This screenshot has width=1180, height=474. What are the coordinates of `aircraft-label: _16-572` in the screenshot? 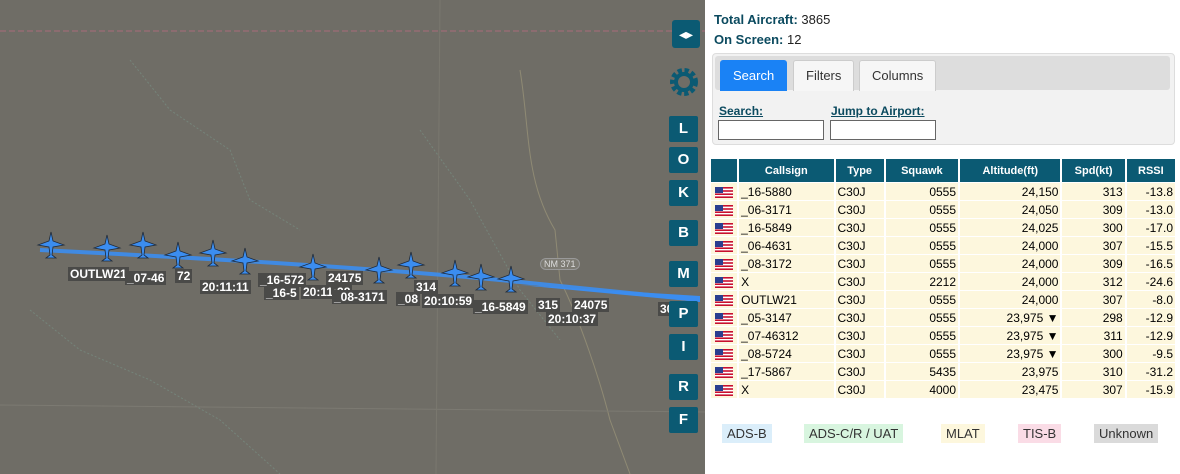 It's located at (282, 280).